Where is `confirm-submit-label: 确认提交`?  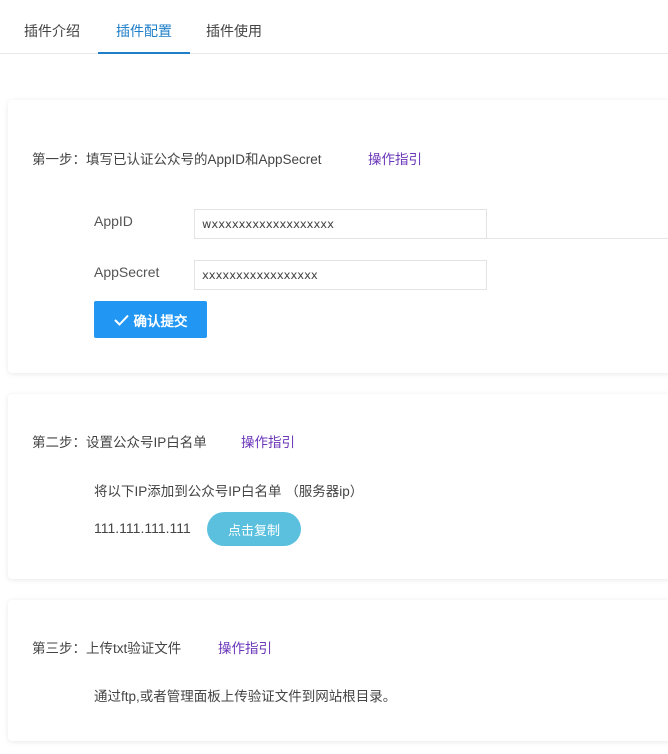 confirm-submit-label: 确认提交 is located at coordinates (160, 321).